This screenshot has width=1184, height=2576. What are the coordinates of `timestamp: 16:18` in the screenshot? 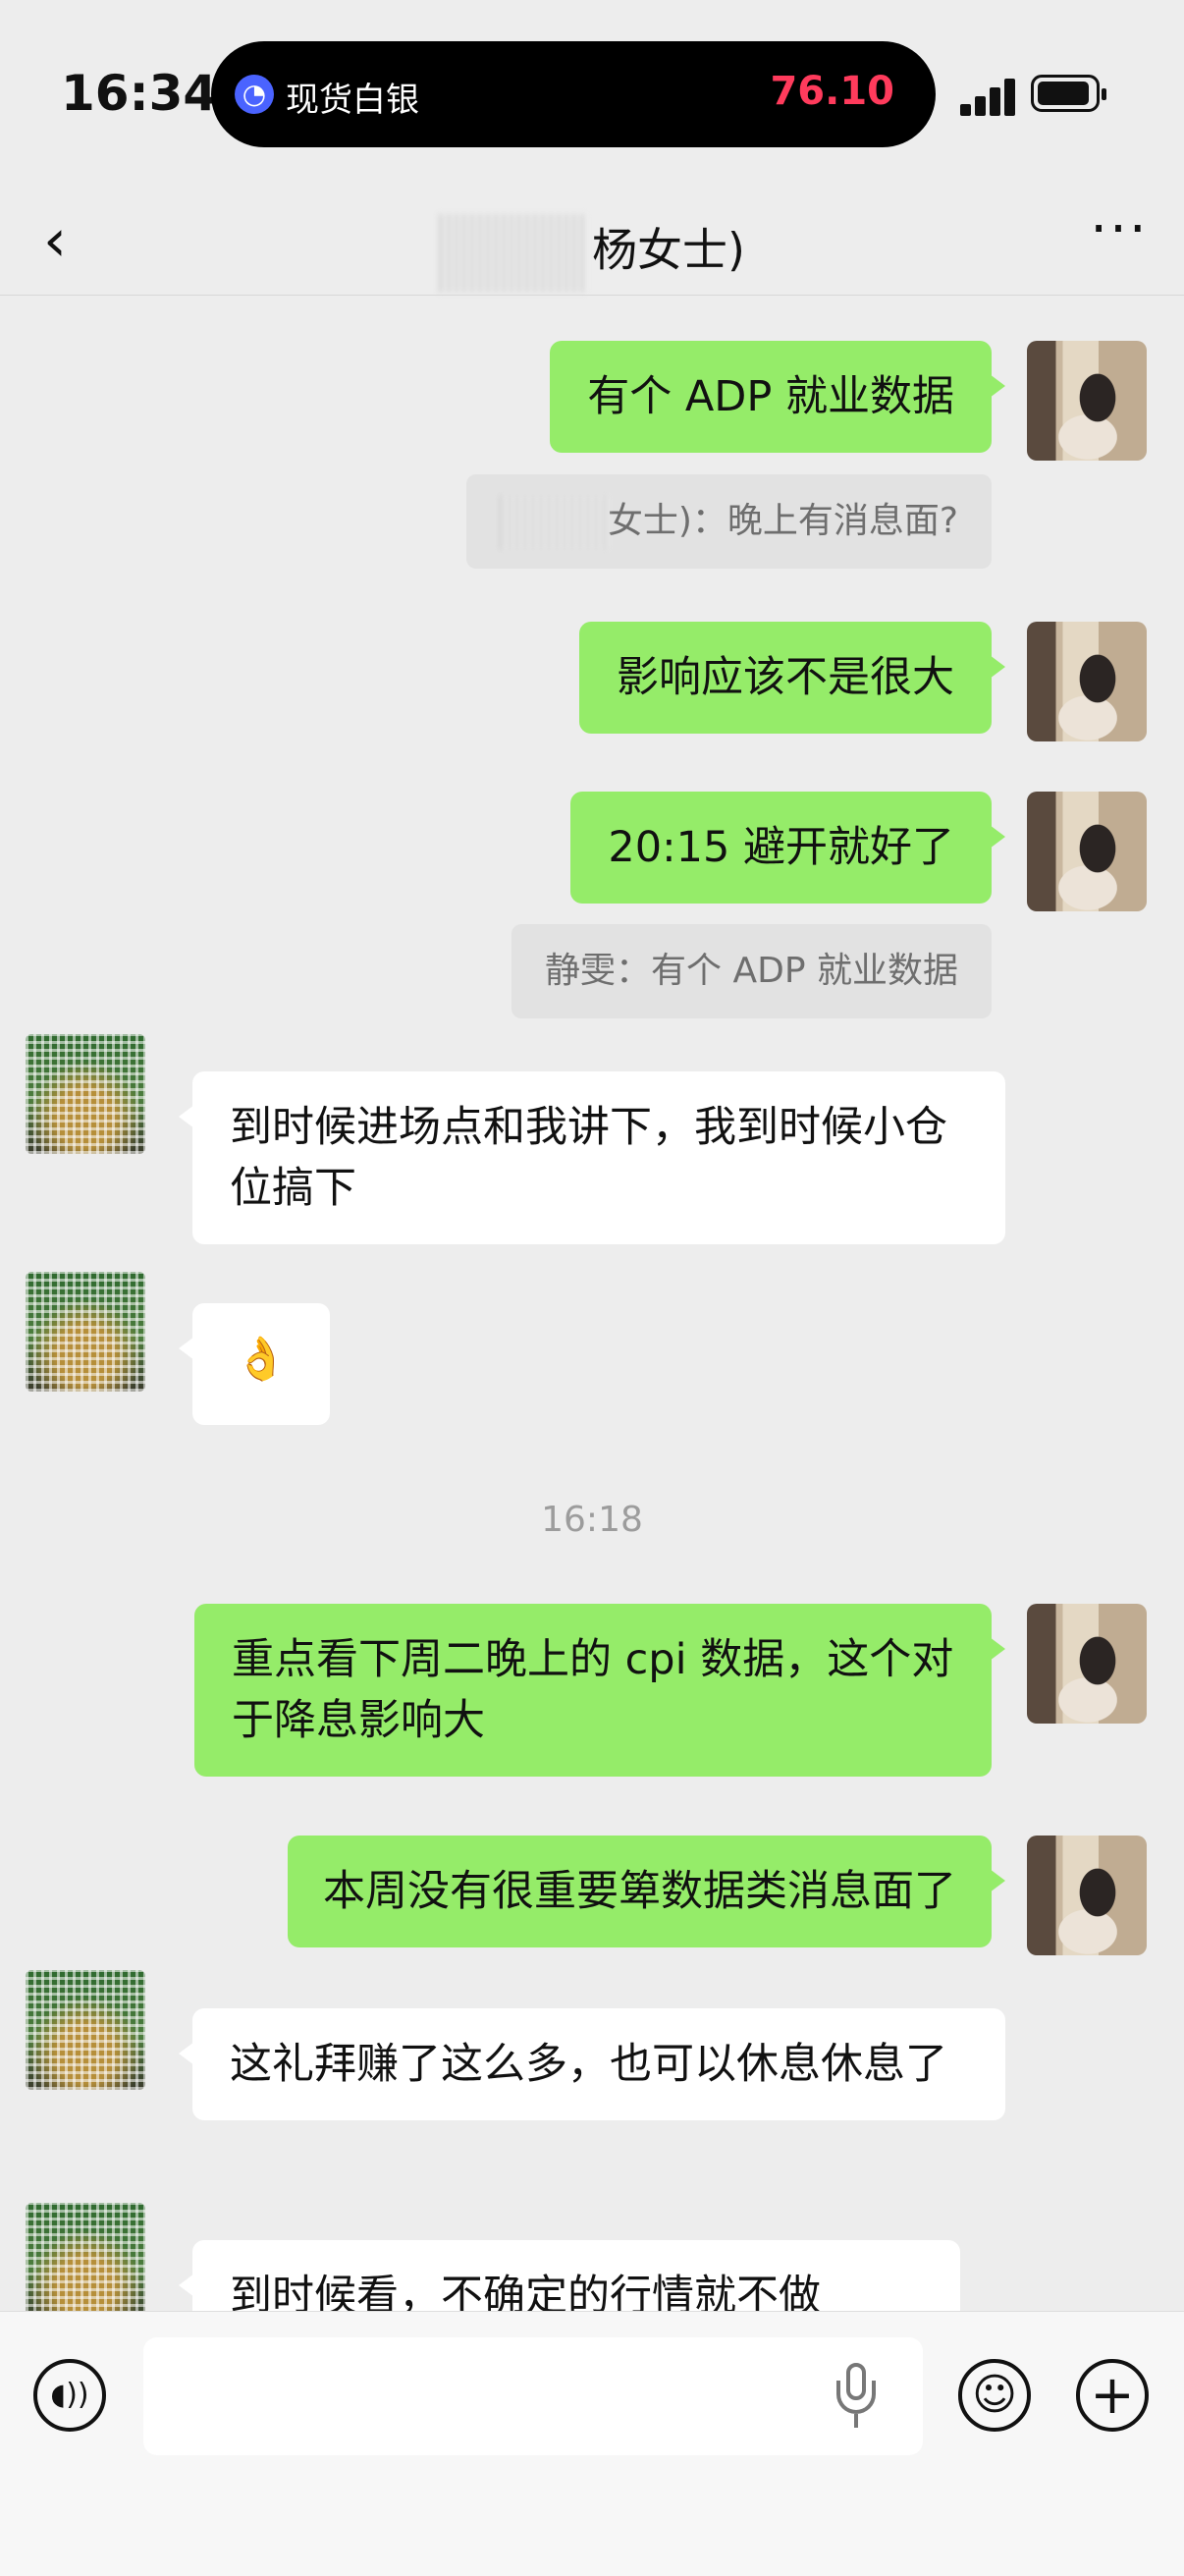 It's located at (592, 1520).